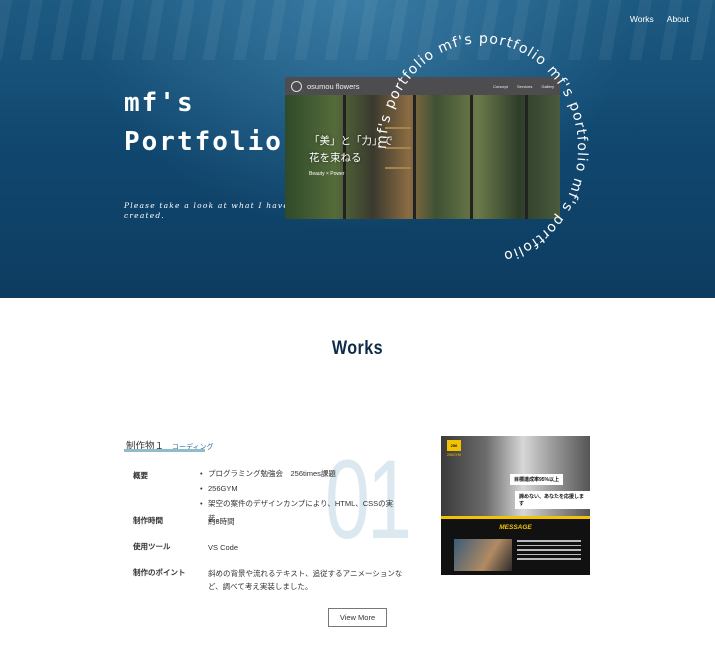  I want to click on top-nav: Works About, so click(659, 19).